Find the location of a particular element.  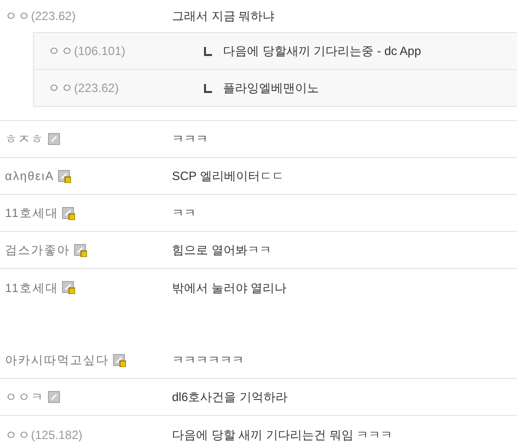

nickname: 검스가좋아 is located at coordinates (37, 250).